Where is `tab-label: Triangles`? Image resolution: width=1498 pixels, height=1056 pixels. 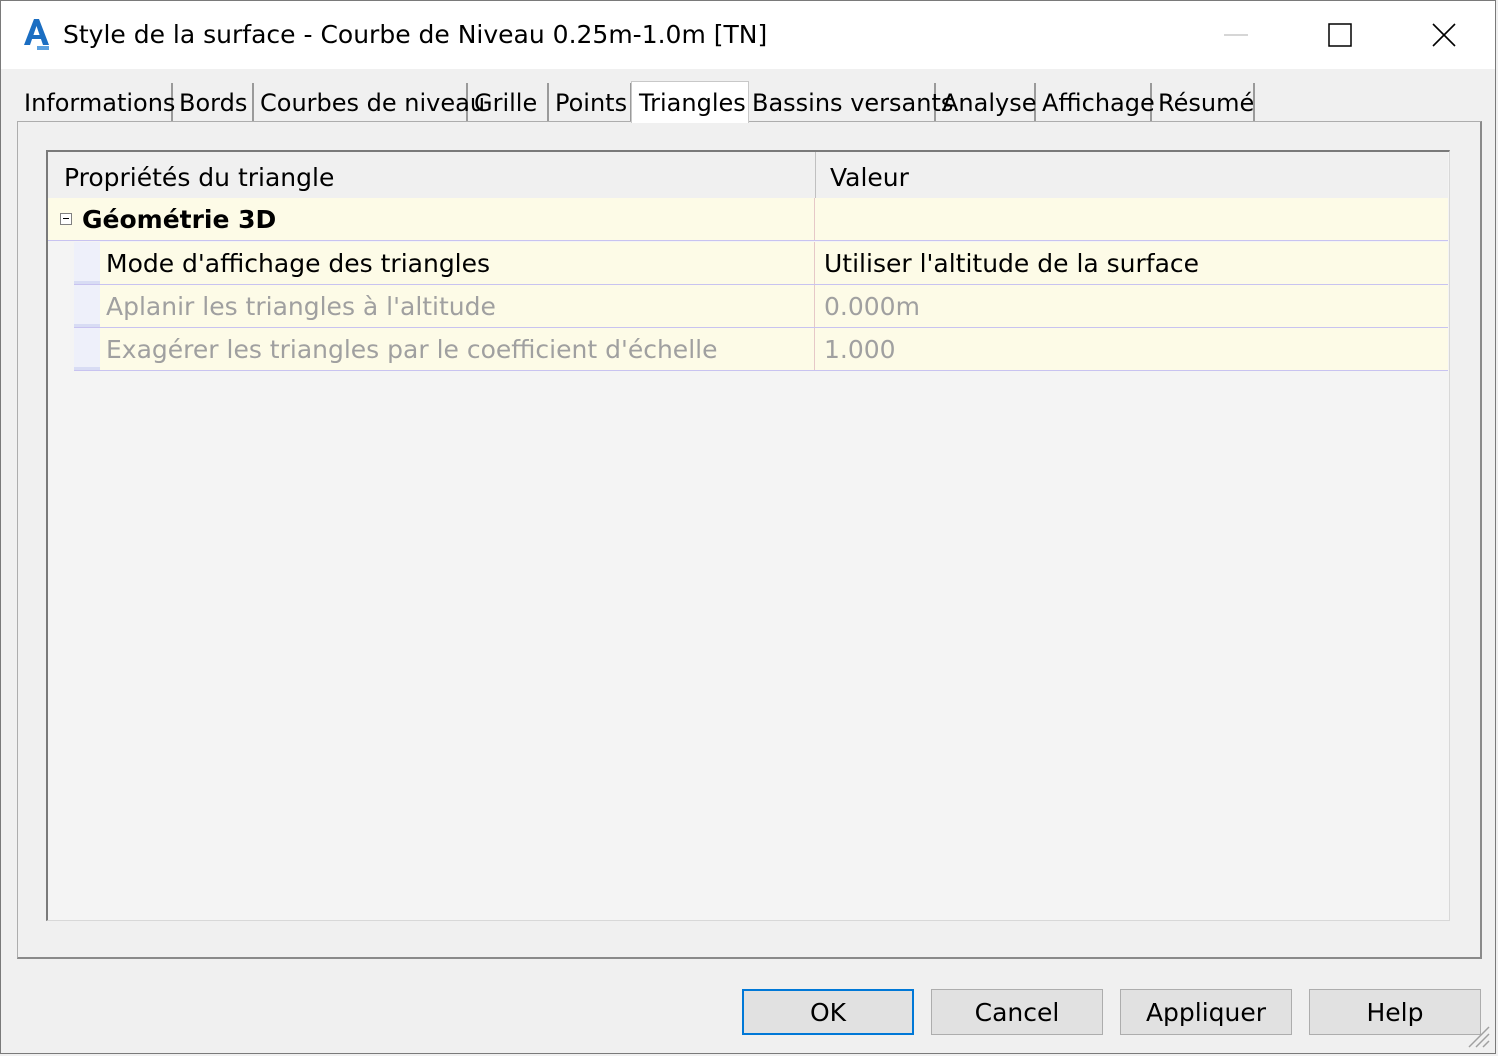
tab-label: Triangles is located at coordinates (692, 103).